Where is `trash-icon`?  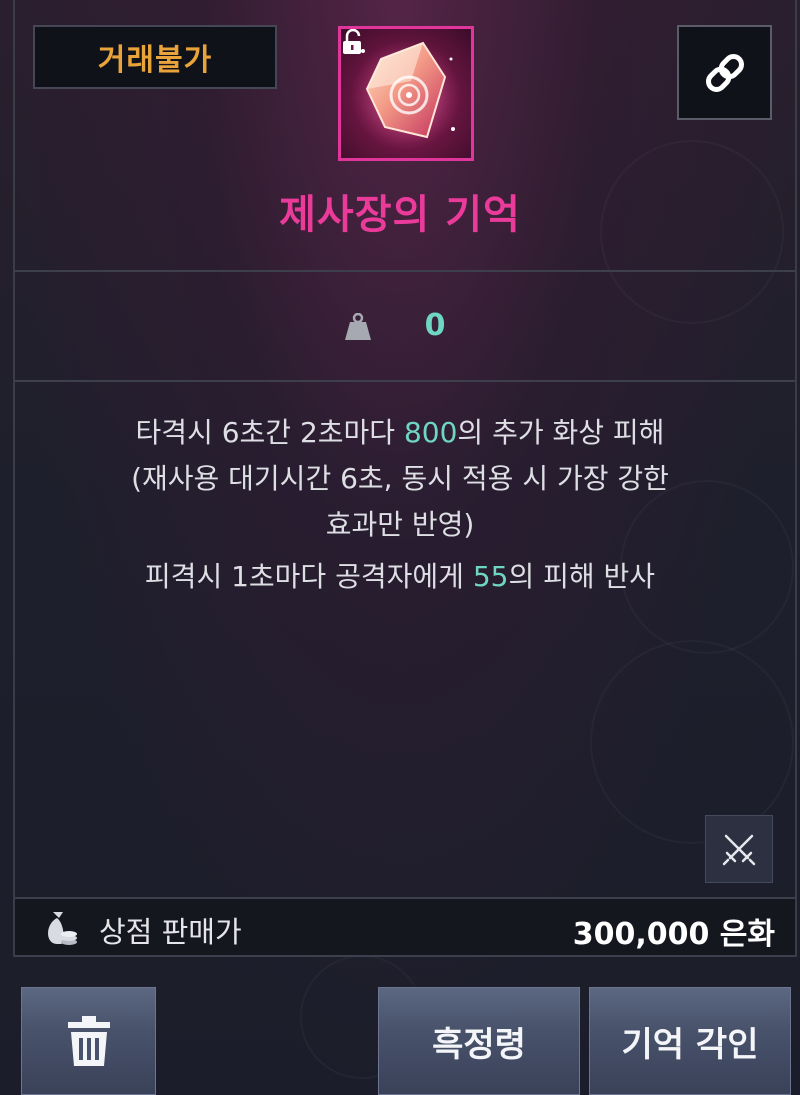 trash-icon is located at coordinates (88, 1041).